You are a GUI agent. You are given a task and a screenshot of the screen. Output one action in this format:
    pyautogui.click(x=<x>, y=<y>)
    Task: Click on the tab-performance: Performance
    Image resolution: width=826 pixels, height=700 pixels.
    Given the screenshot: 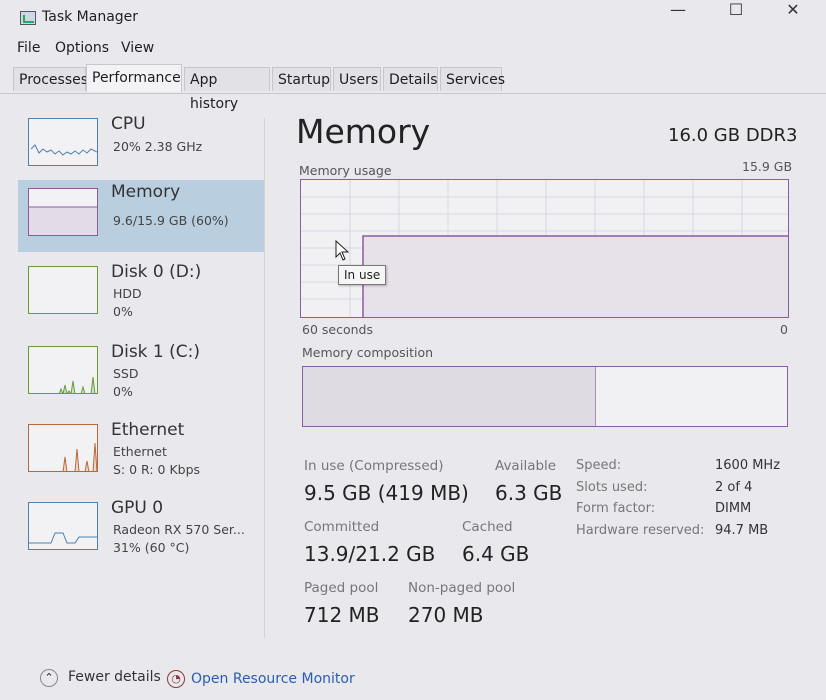 What is the action you would take?
    pyautogui.click(x=134, y=78)
    